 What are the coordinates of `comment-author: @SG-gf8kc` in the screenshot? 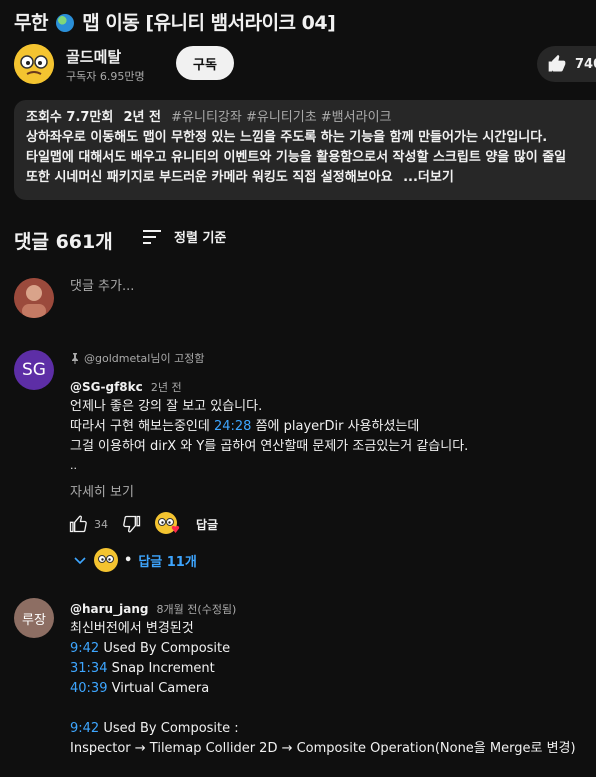 It's located at (106, 387).